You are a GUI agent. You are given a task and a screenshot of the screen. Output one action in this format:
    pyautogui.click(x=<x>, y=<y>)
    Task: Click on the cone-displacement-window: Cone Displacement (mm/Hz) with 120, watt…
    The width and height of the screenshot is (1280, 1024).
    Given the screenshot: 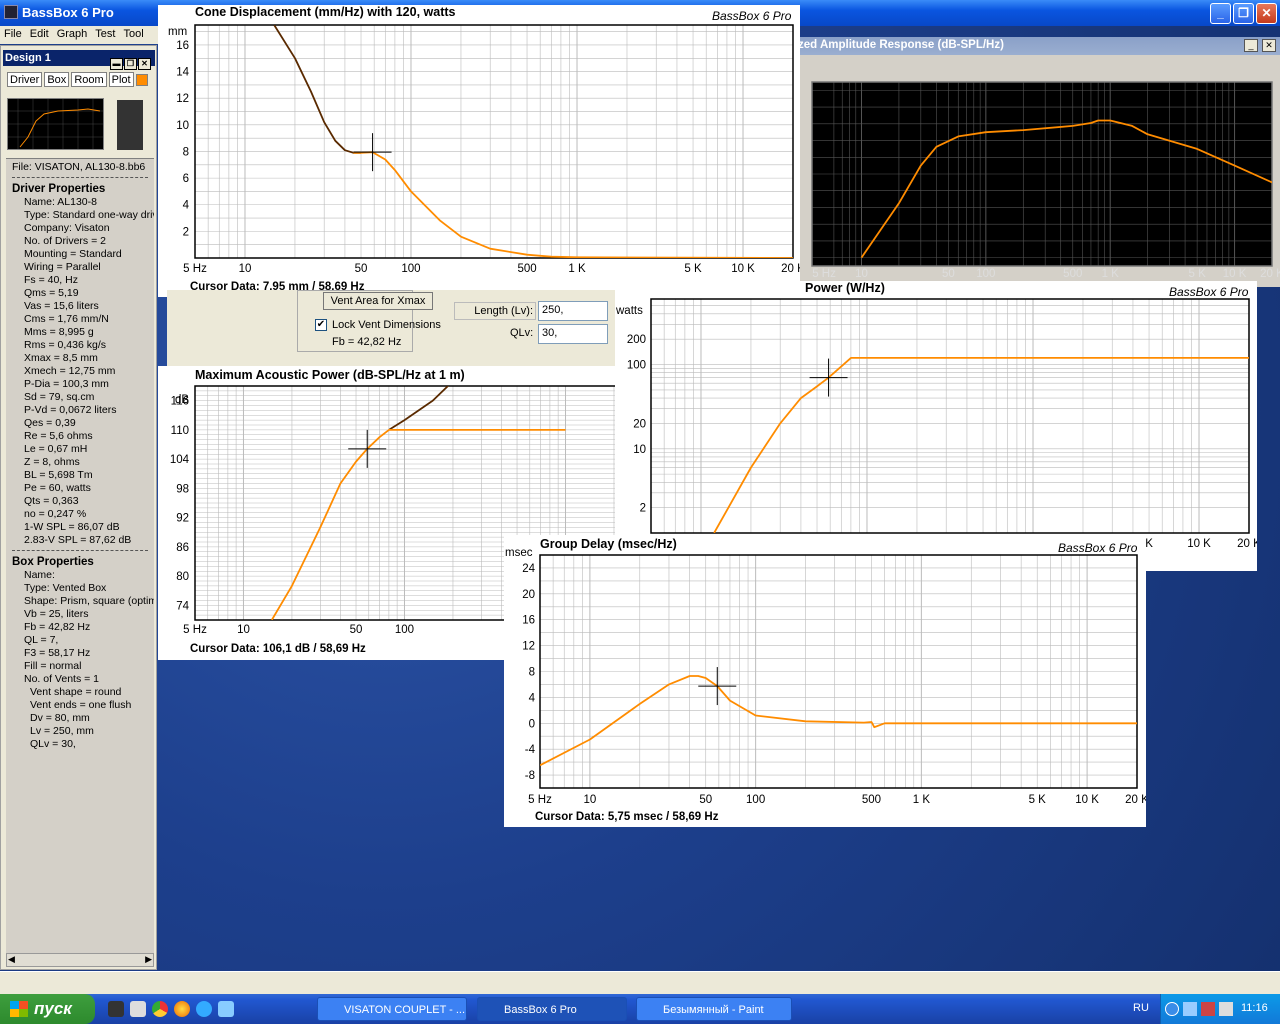 What is the action you would take?
    pyautogui.click(x=479, y=151)
    